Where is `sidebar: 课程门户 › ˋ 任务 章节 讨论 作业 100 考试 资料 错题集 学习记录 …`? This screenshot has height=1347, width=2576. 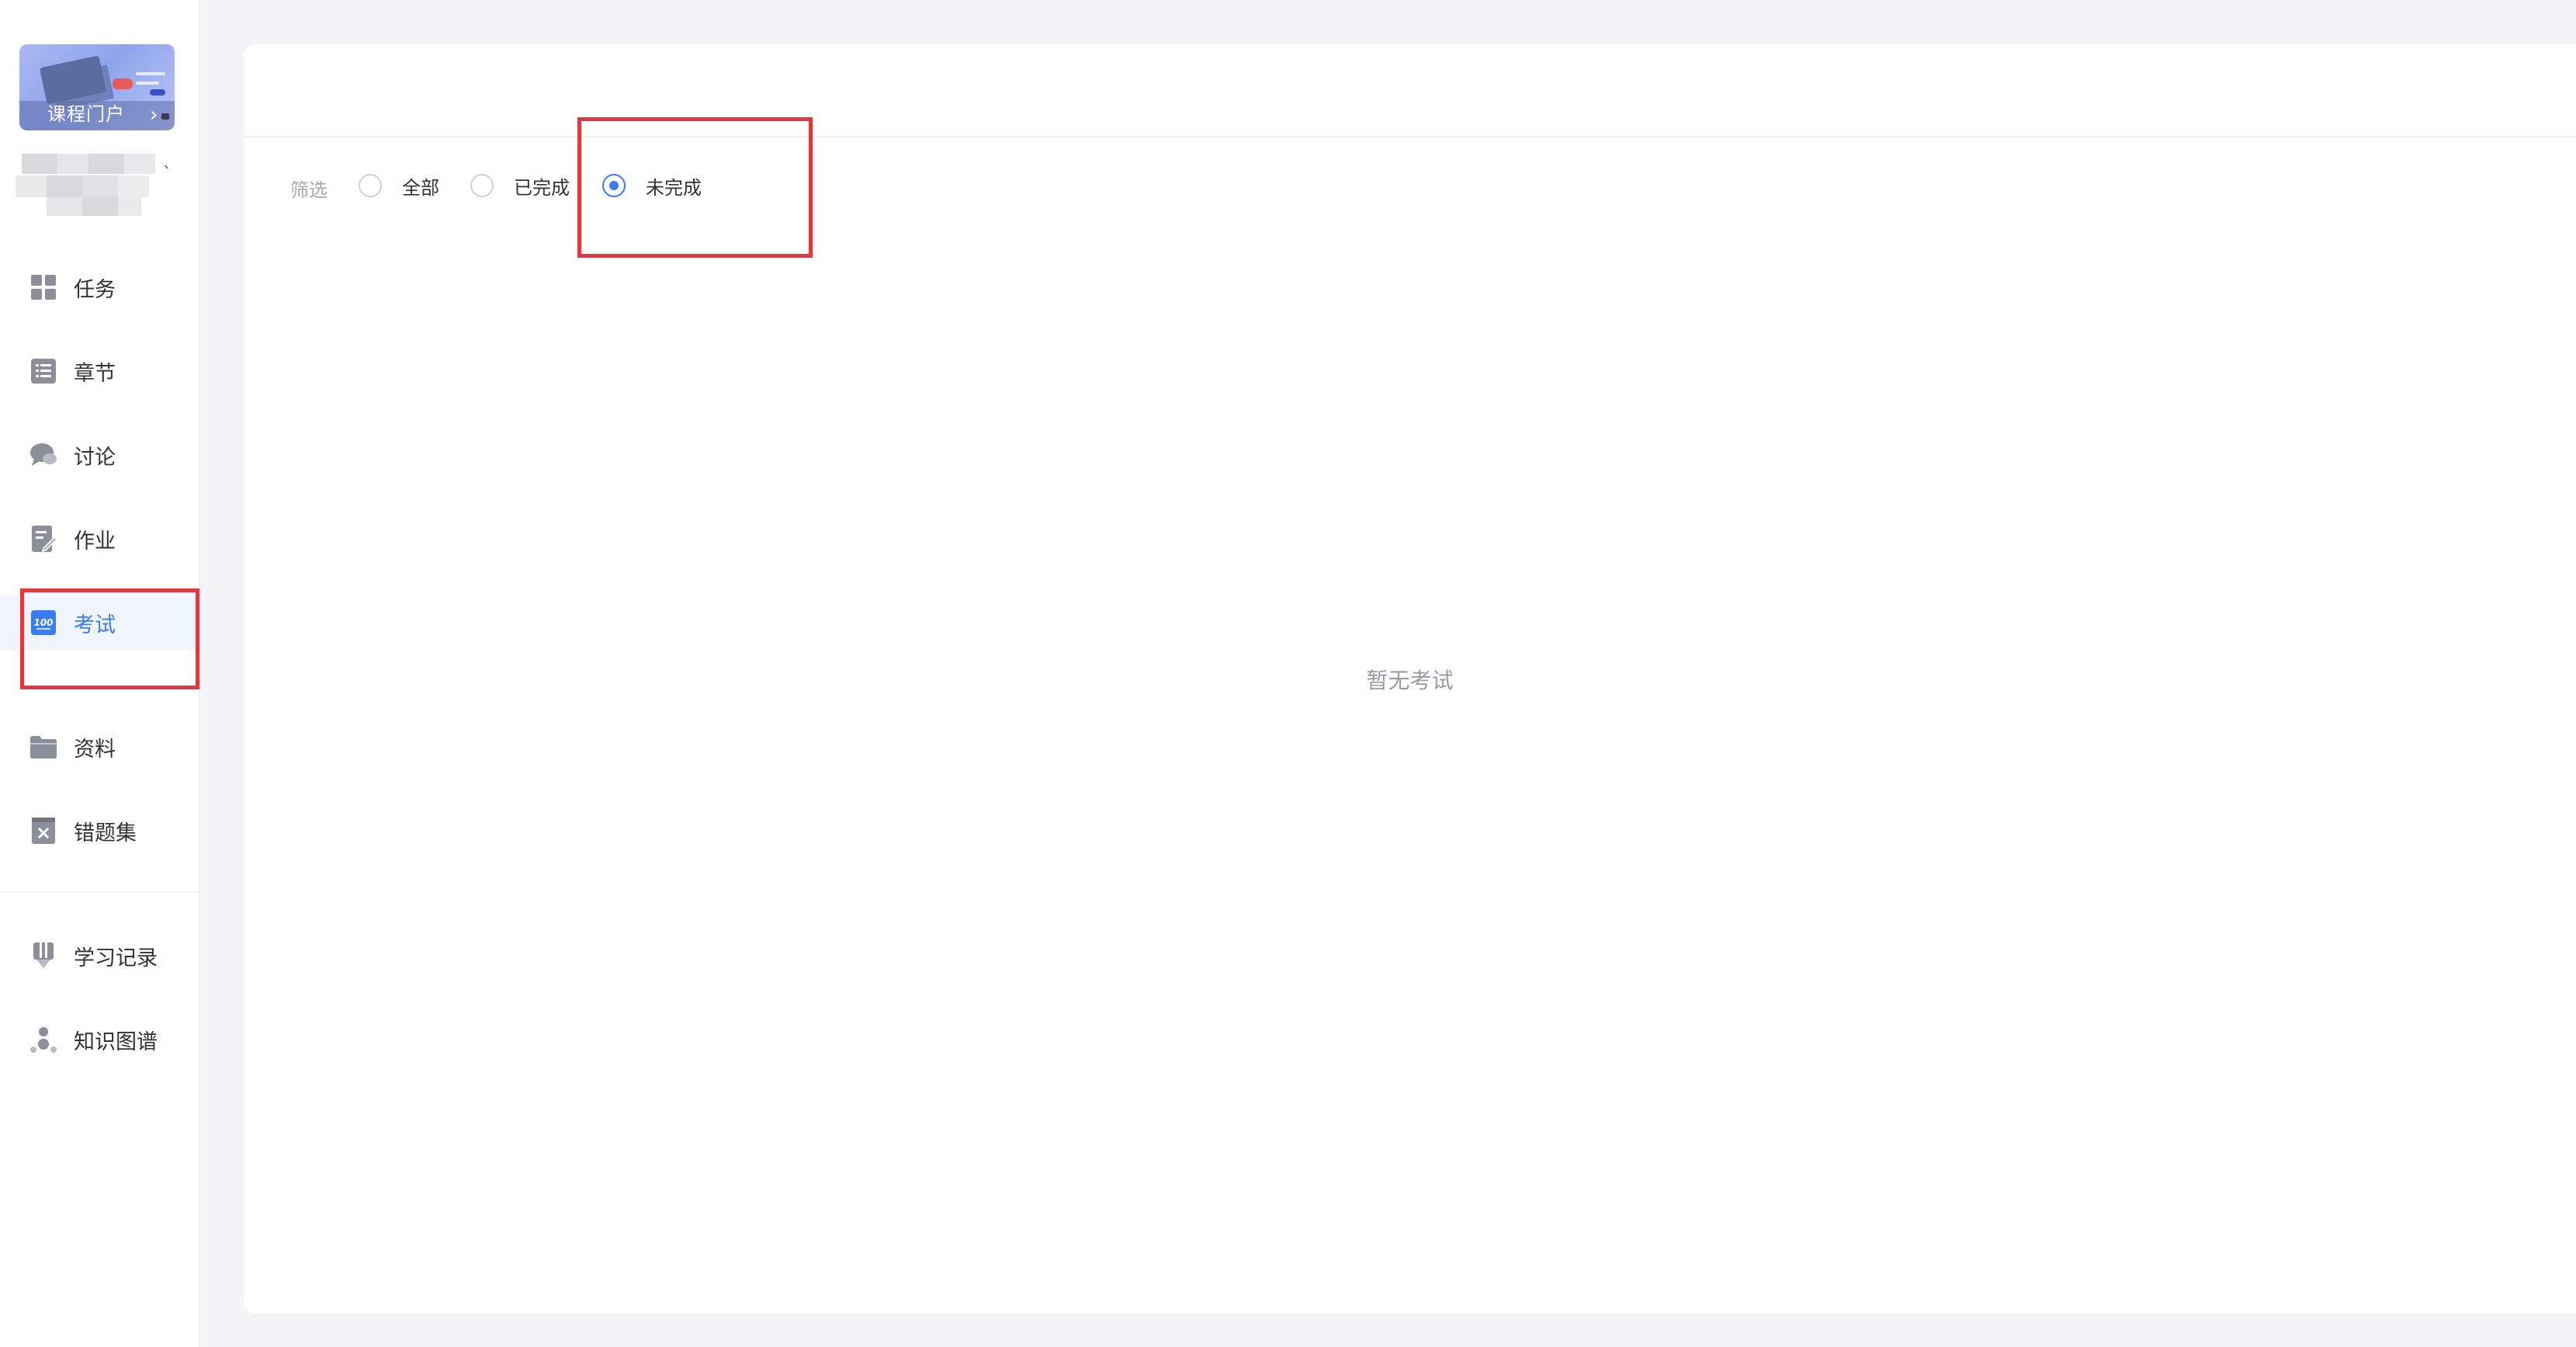 sidebar: 课程门户 › ˋ 任务 章节 讨论 作业 100 考试 资料 错题集 学习记录 … is located at coordinates (99, 673).